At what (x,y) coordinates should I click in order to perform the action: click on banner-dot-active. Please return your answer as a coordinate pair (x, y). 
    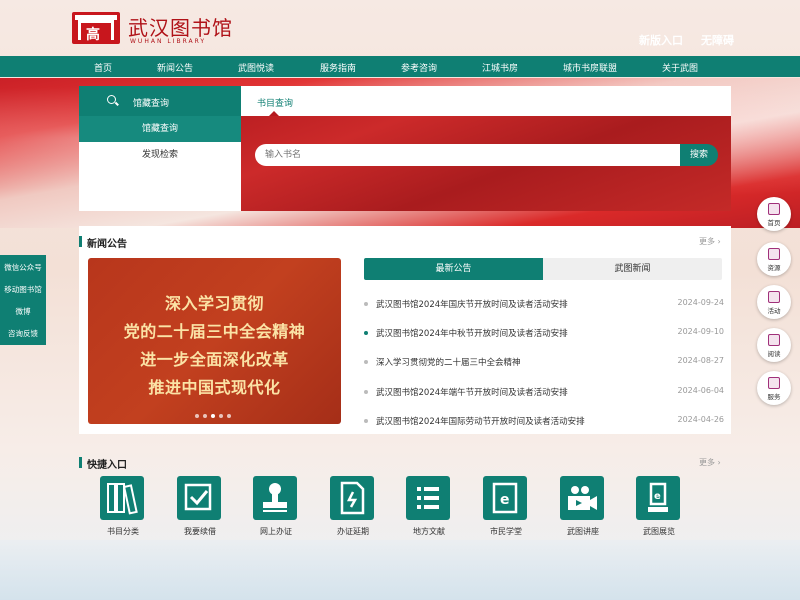
    Looking at the image, I should click on (213, 416).